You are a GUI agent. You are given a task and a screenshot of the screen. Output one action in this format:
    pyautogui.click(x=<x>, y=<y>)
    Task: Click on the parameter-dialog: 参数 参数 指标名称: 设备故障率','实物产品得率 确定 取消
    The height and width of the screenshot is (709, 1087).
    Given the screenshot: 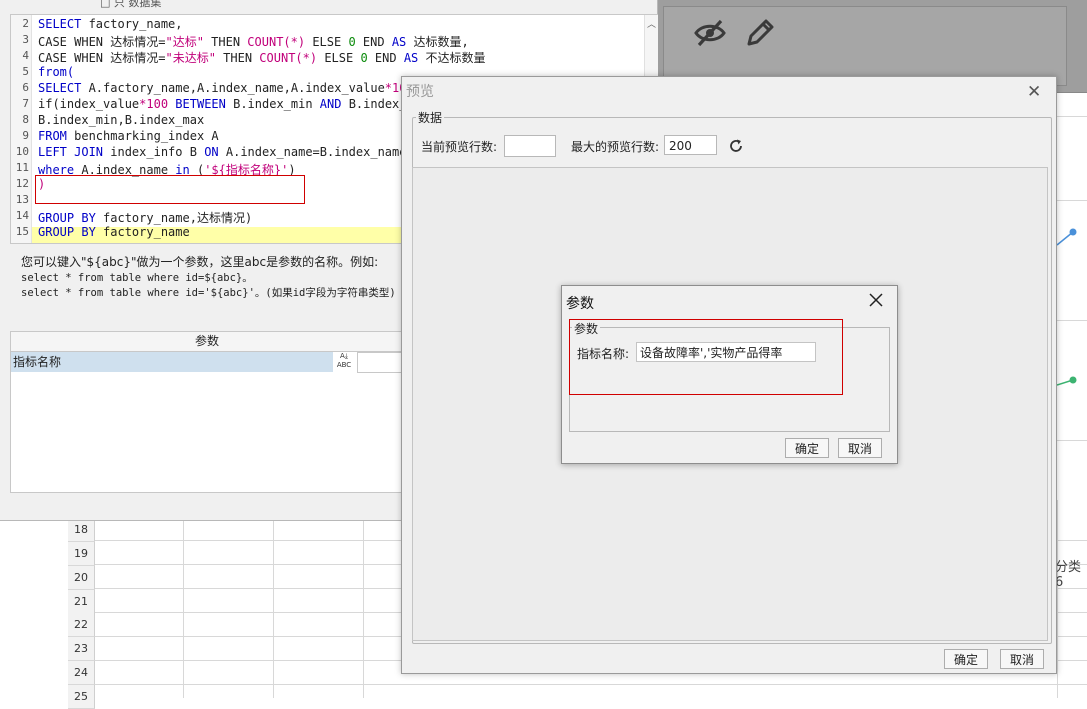 What is the action you would take?
    pyautogui.click(x=729, y=374)
    